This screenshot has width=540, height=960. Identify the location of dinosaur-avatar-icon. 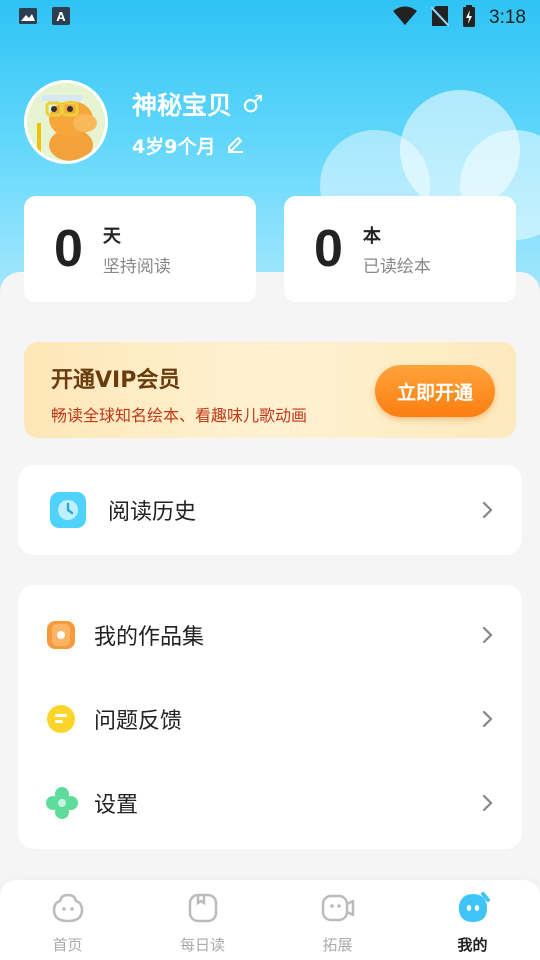
(66, 122).